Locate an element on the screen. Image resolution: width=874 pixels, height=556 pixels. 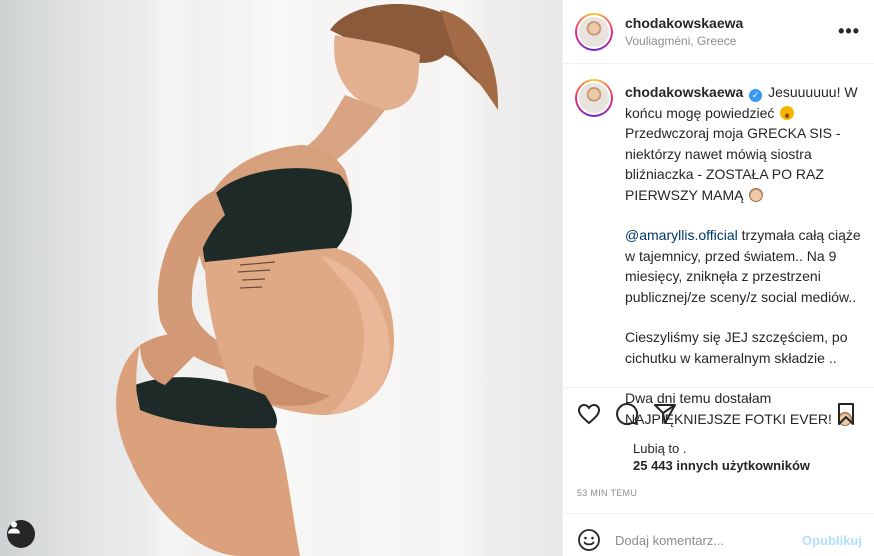
comment-icon is located at coordinates (627, 414).